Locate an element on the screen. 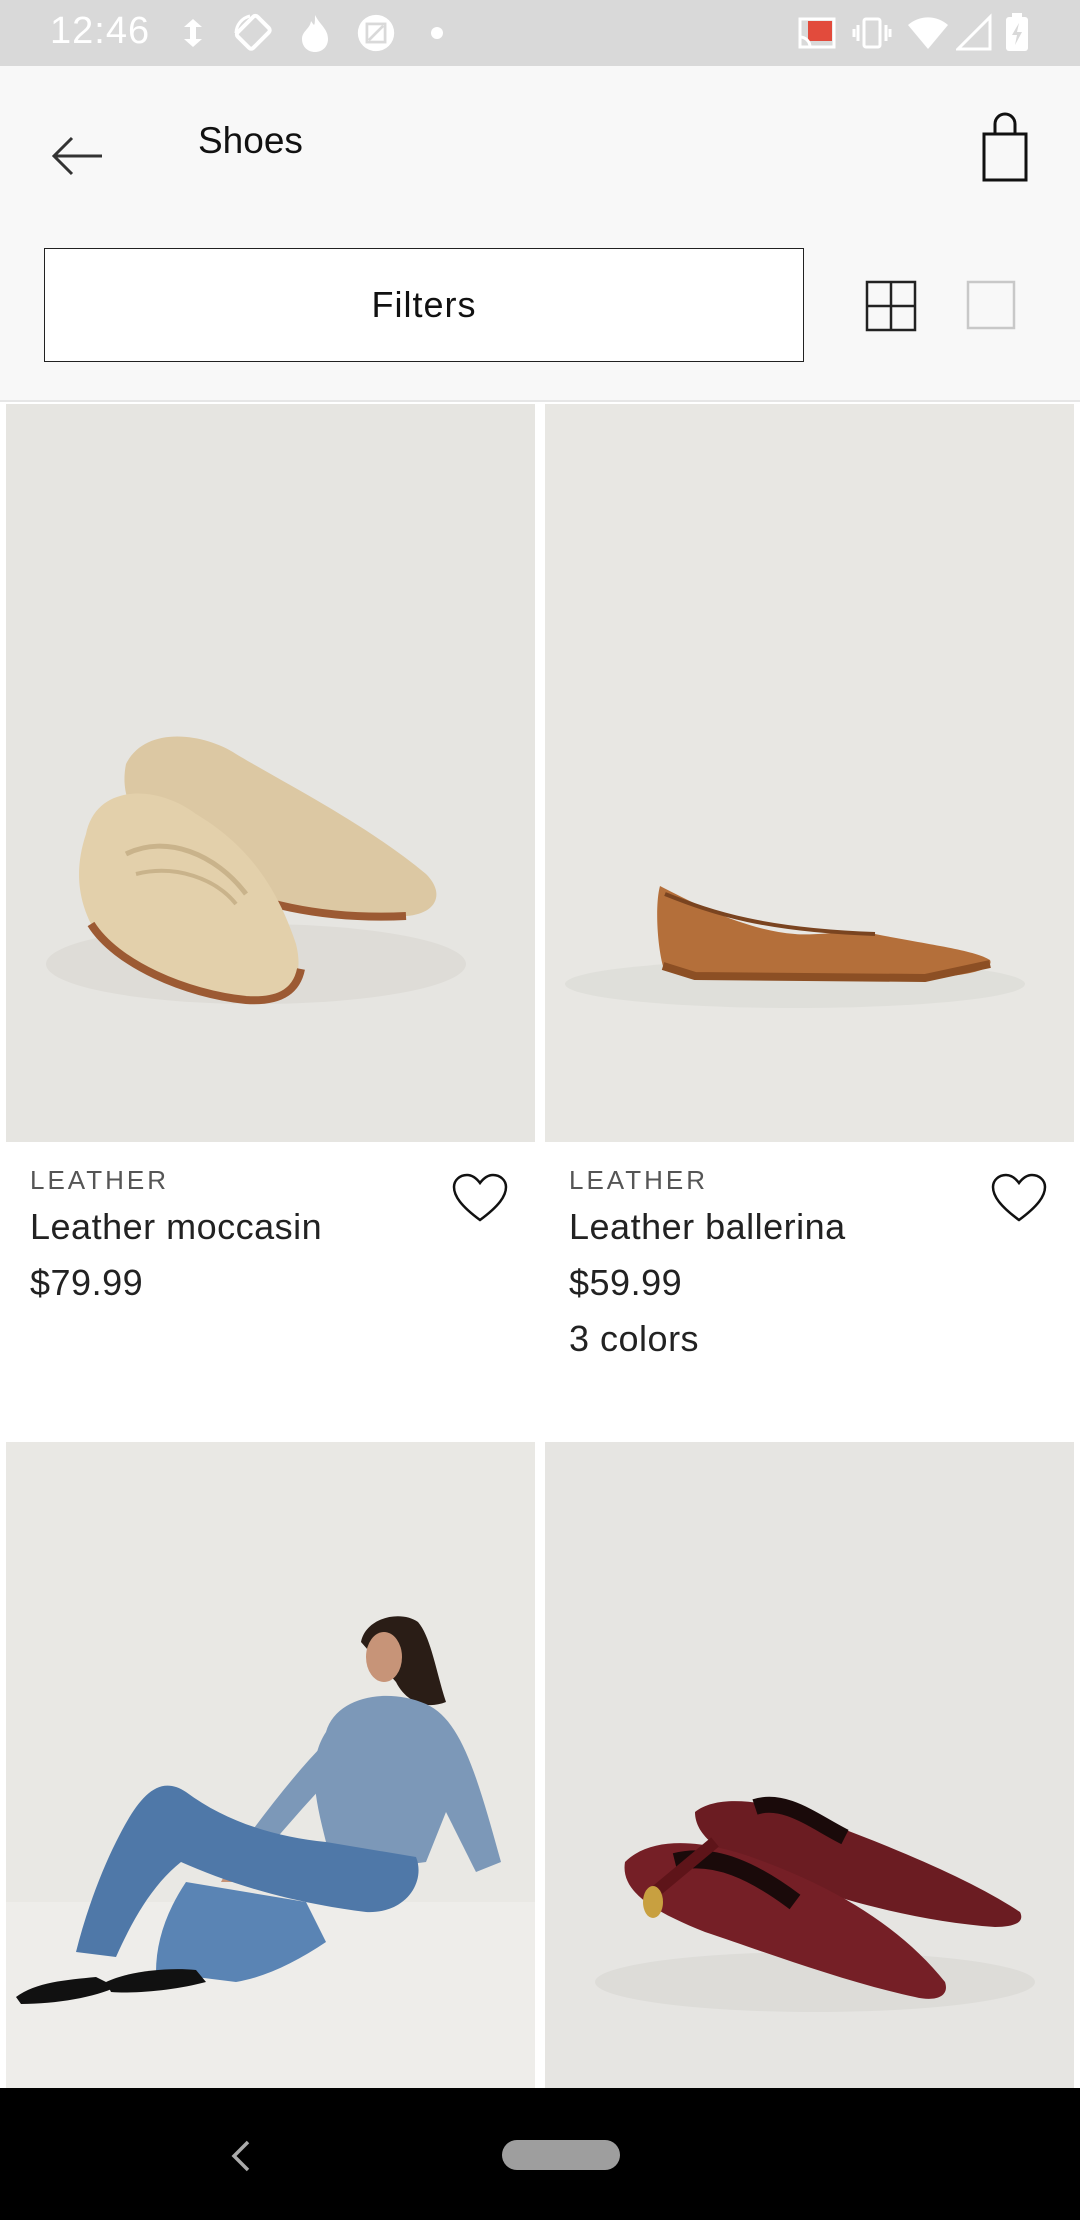 The height and width of the screenshot is (2220, 1080). product-name: Leather moccasin is located at coordinates (176, 1226).